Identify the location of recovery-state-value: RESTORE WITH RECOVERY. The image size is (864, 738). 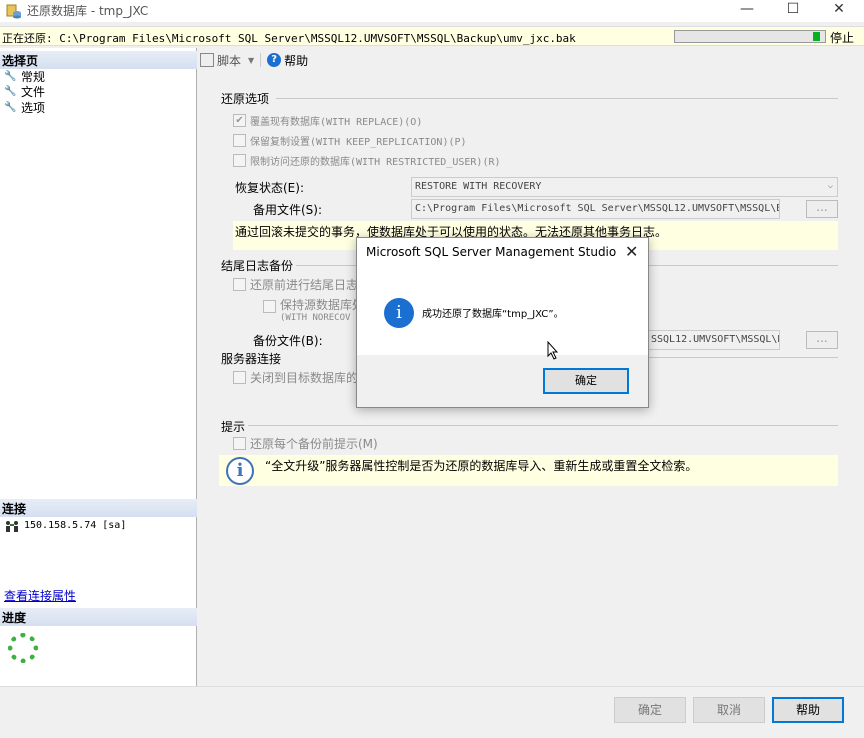
(478, 186).